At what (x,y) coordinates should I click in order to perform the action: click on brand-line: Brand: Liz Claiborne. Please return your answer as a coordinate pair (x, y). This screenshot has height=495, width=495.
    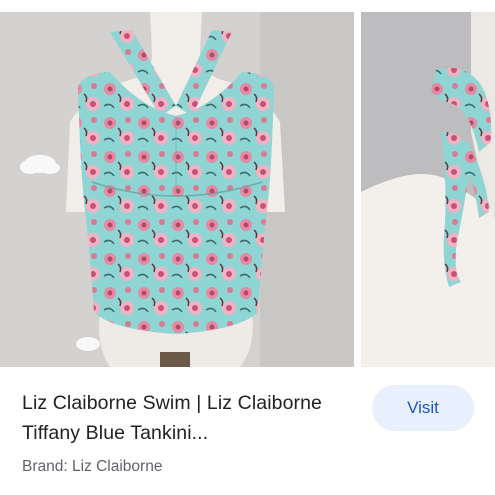
    Looking at the image, I should click on (92, 466).